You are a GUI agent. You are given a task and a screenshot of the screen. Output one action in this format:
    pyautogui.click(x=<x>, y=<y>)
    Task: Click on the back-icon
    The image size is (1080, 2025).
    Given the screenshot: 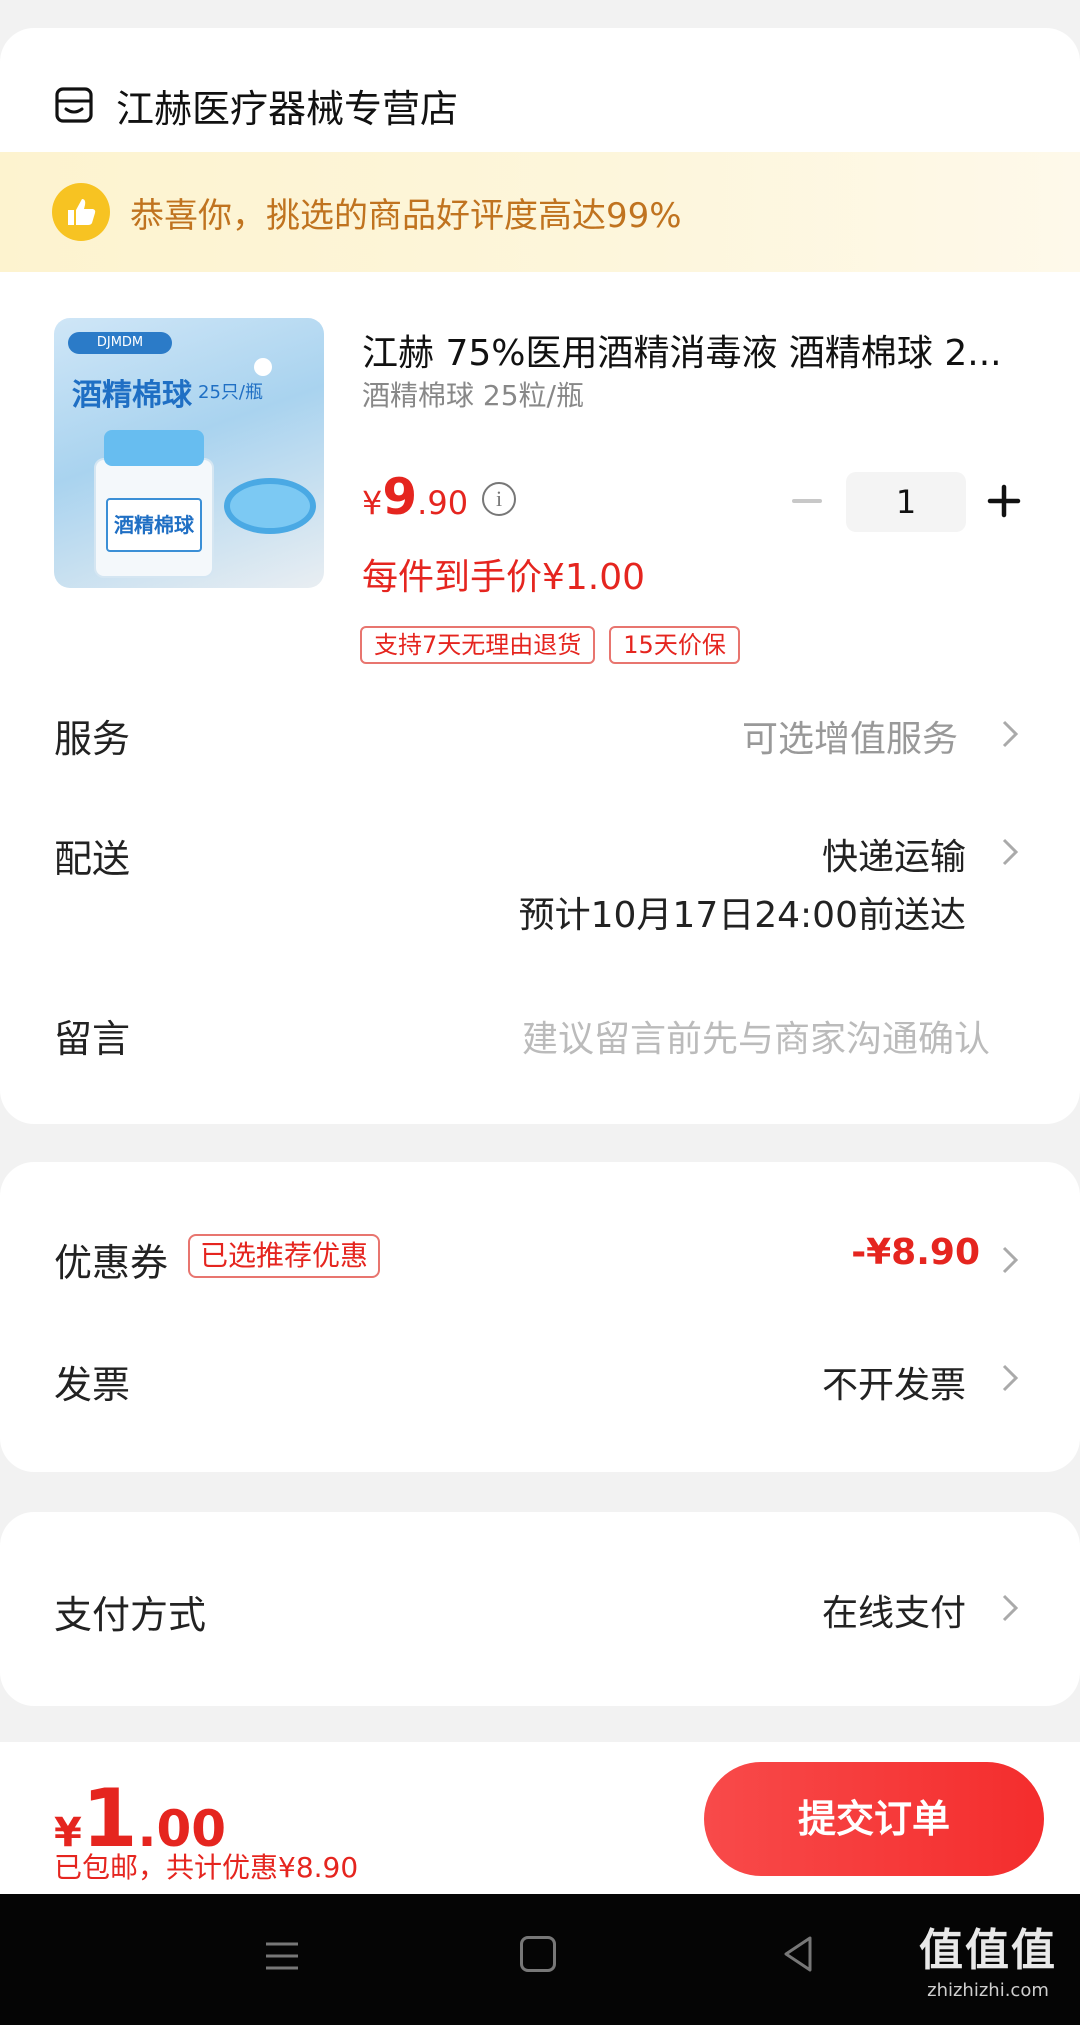 What is the action you would take?
    pyautogui.click(x=798, y=1954)
    